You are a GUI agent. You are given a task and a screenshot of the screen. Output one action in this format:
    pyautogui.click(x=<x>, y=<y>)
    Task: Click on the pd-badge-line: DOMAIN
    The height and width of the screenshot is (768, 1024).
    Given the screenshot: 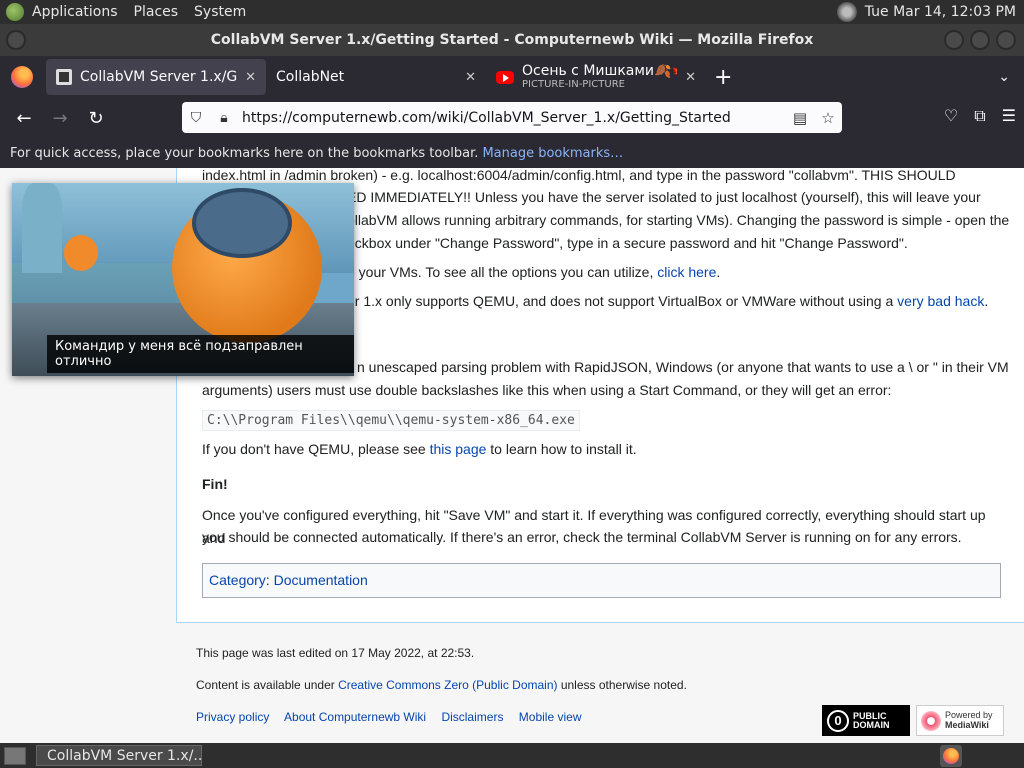 What is the action you would take?
    pyautogui.click(x=871, y=724)
    